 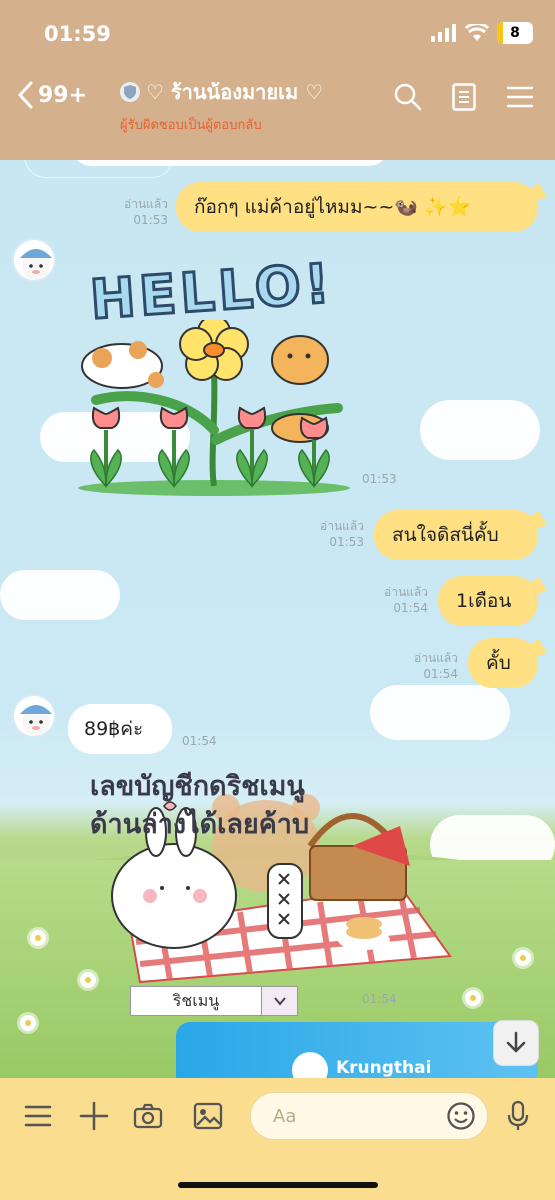 I want to click on hello-sticker, so click(x=213, y=408).